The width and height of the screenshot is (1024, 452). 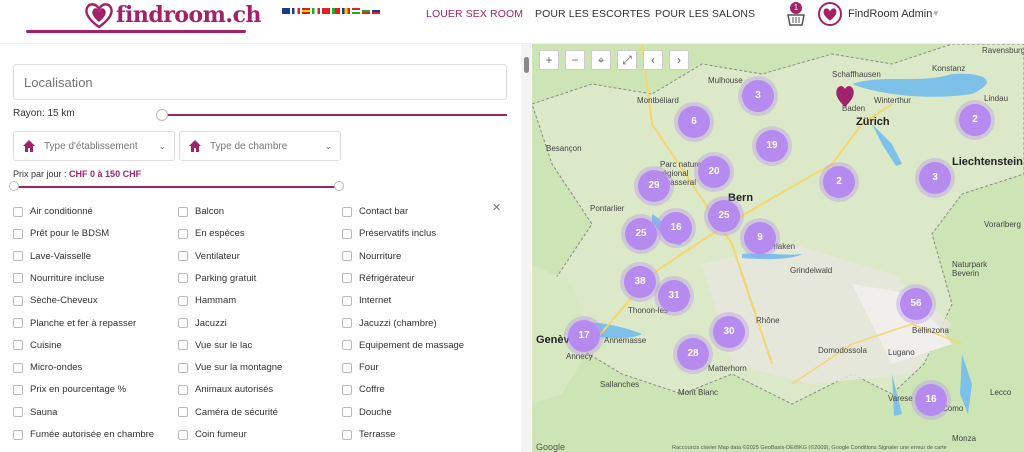 What do you see at coordinates (367, 412) in the screenshot?
I see `amenity-checkbox: Douche` at bounding box center [367, 412].